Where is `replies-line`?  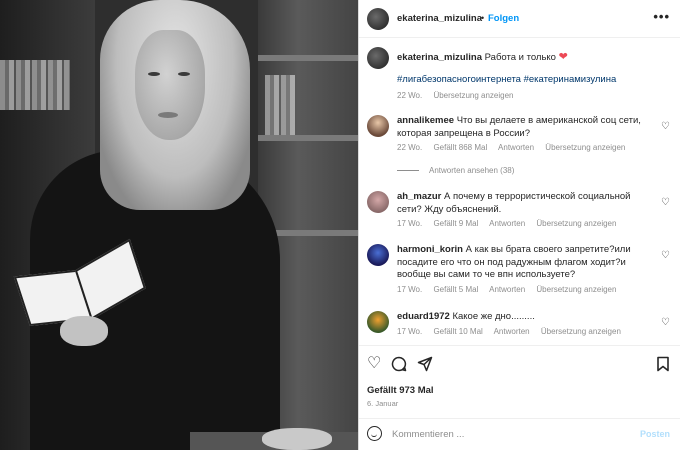 replies-line is located at coordinates (408, 171).